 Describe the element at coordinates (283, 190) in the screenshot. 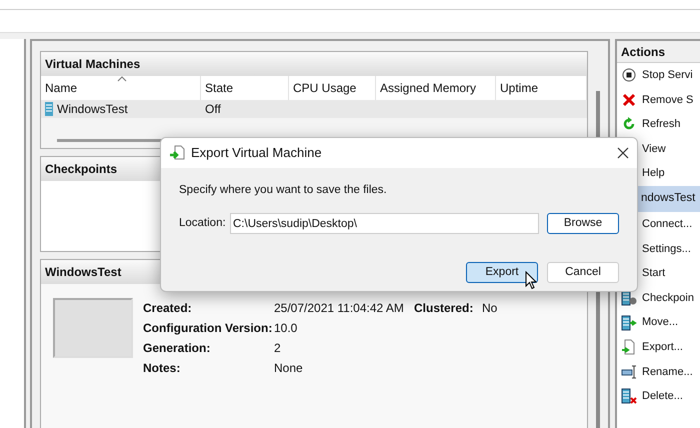

I see `dialog-message: Specify where you want to save the files.` at that location.